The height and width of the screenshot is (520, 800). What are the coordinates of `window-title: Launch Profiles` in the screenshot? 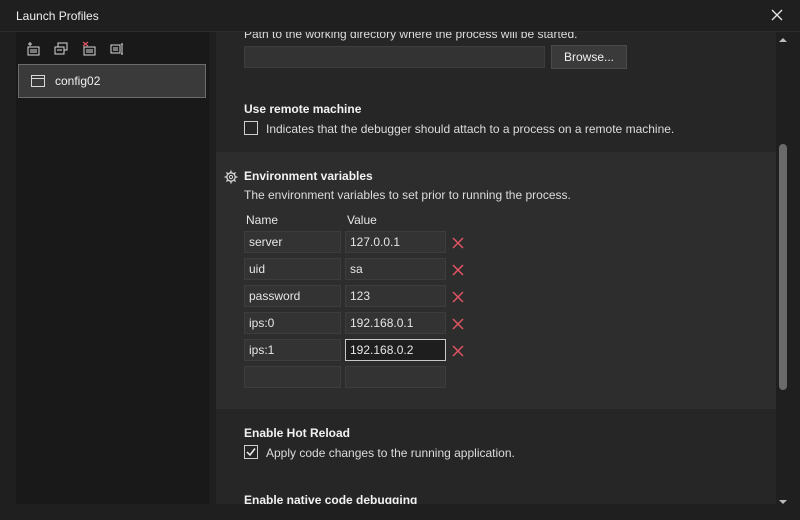 It's located at (57, 16).